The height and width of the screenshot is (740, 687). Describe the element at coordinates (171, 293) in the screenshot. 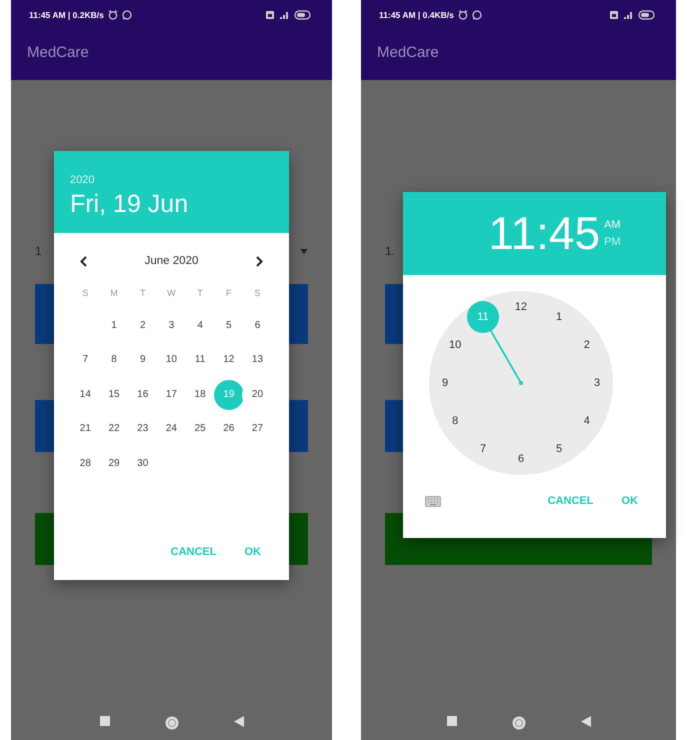

I see `weekday-label: W` at that location.